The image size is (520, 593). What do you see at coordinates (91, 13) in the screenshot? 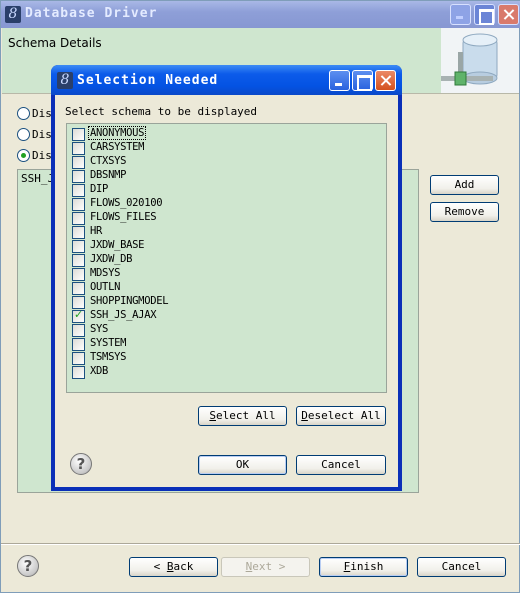
I see `window-title: Database Driver` at bounding box center [91, 13].